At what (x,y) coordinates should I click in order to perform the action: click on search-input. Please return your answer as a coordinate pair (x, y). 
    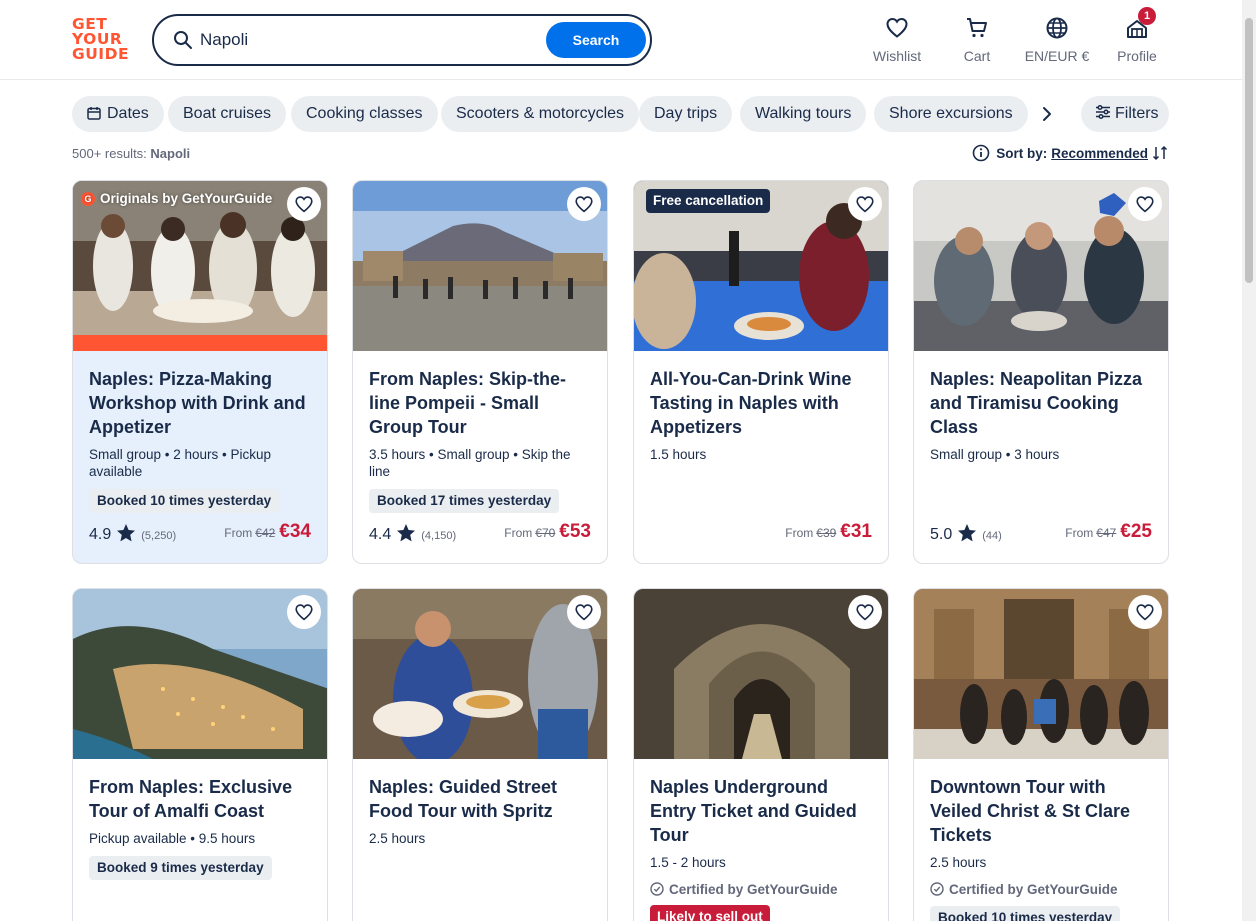
    Looking at the image, I should click on (365, 40).